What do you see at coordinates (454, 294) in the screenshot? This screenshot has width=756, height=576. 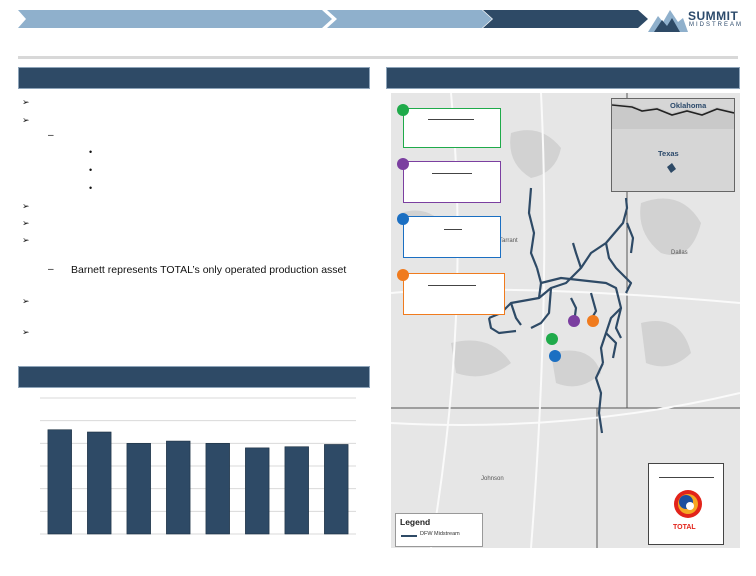 I see `callout-orange` at bounding box center [454, 294].